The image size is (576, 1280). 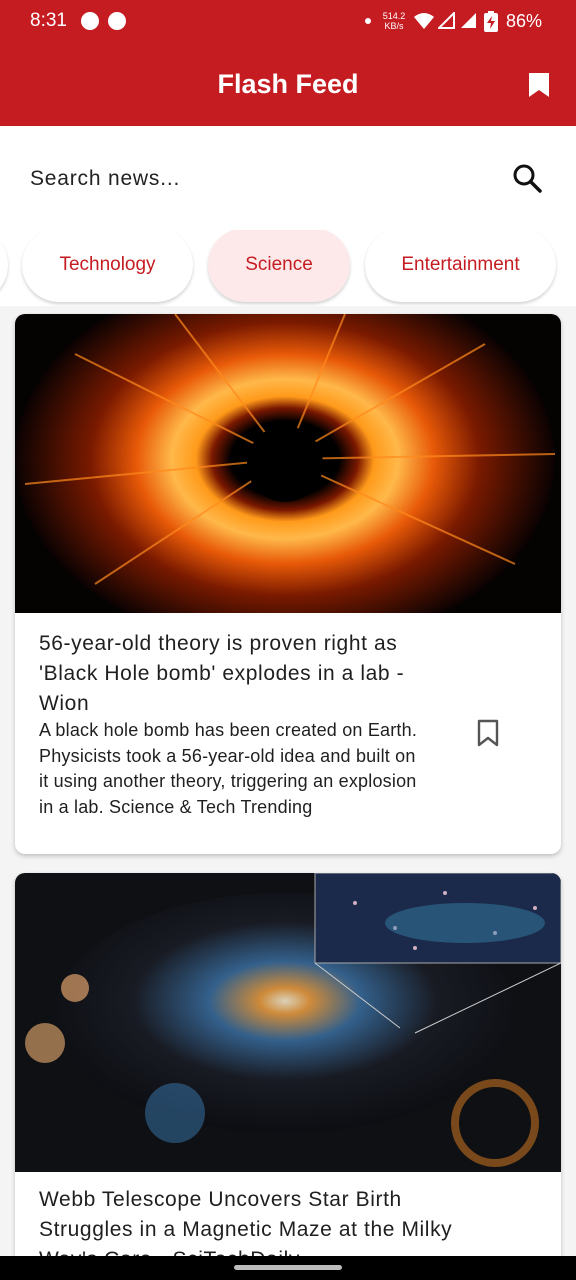 I want to click on category-chip-partial, so click(x=4, y=266).